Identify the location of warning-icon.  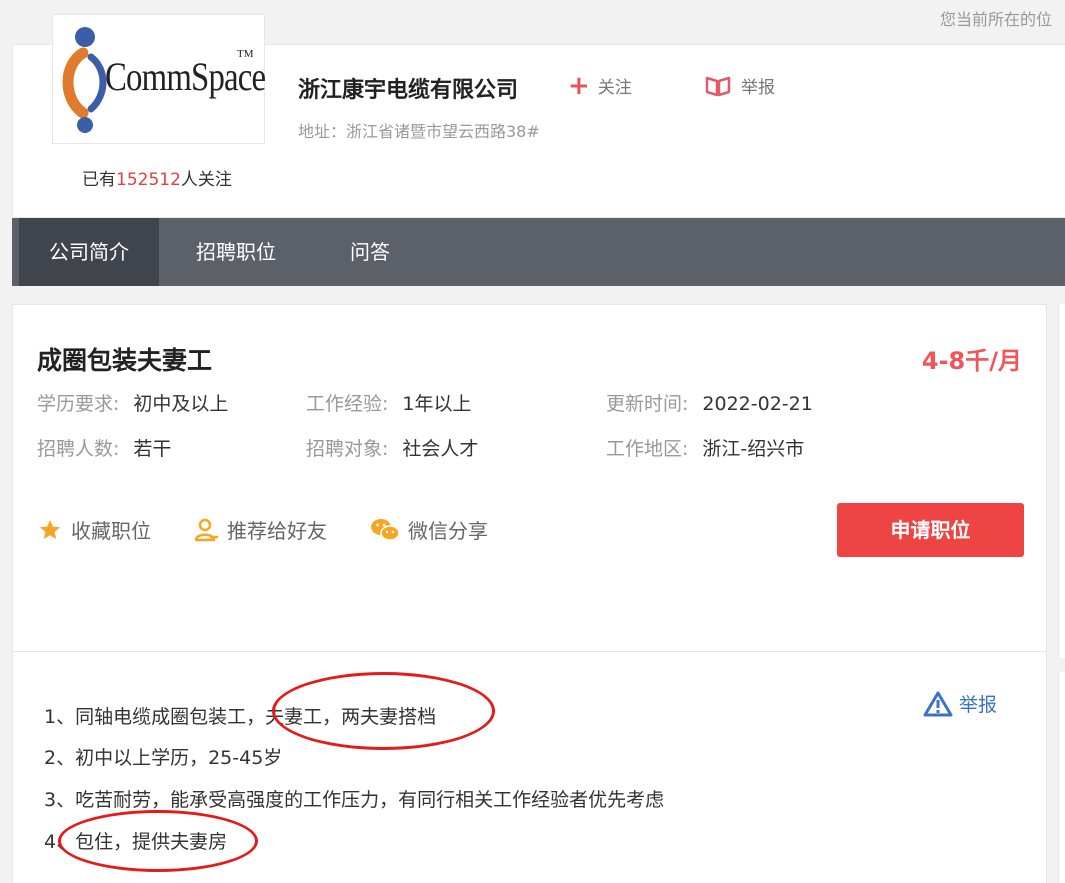
(938, 703).